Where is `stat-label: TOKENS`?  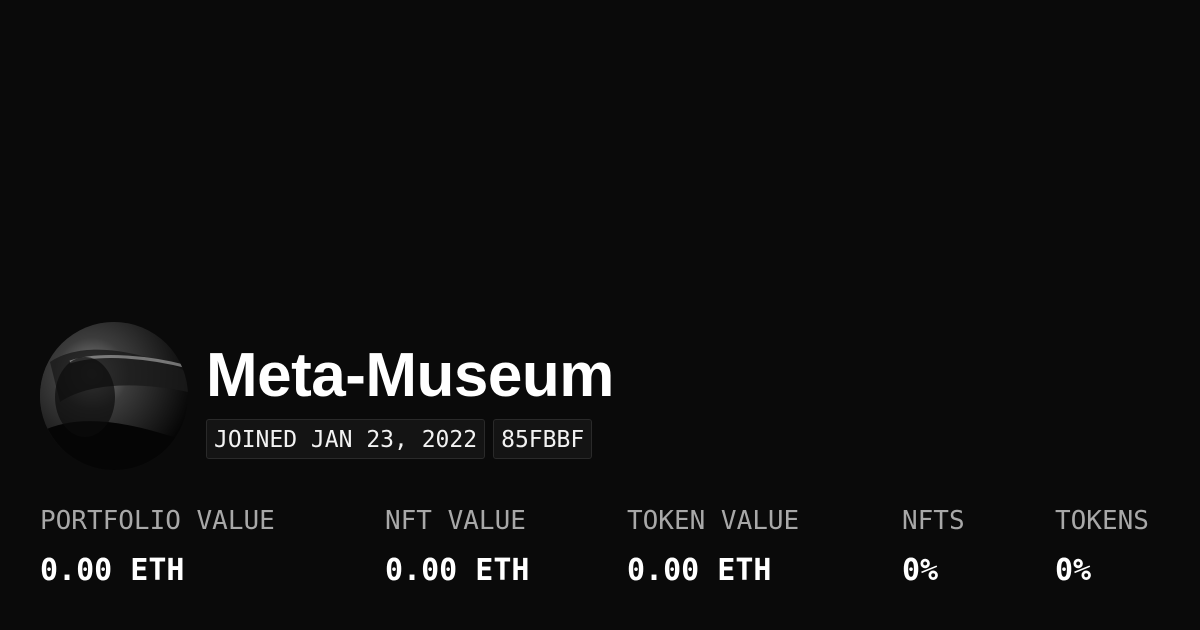 stat-label: TOKENS is located at coordinates (1102, 521).